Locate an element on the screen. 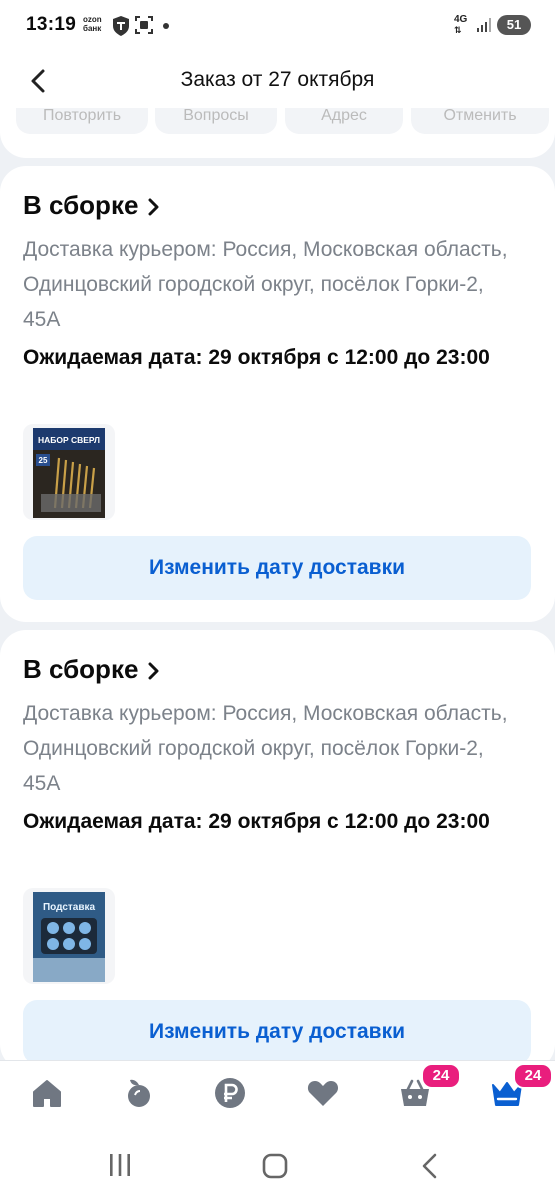 The height and width of the screenshot is (1200, 555). page-title: Заказ от 27 октября is located at coordinates (277, 79).